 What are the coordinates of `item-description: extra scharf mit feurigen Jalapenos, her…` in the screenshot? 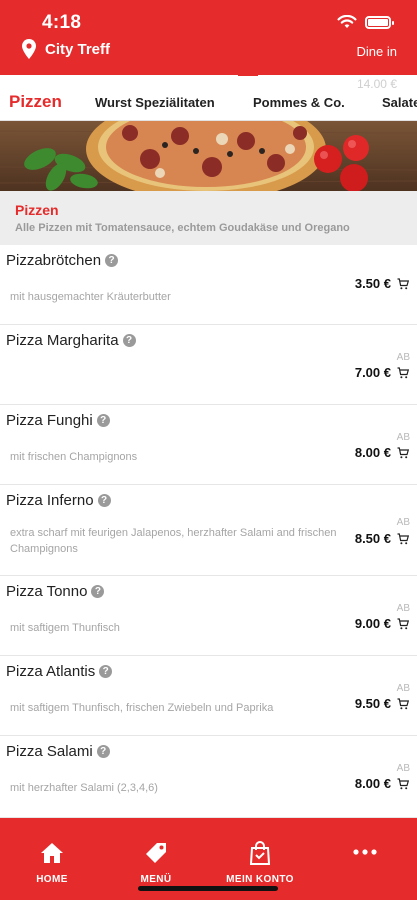 It's located at (173, 541).